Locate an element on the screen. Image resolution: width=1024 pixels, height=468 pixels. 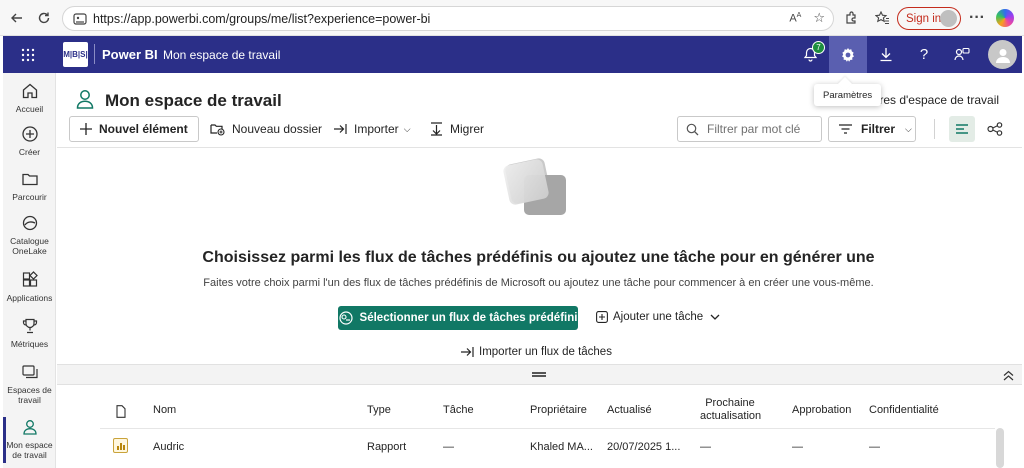
import-flow-label: Importer un flux de tâches is located at coordinates (545, 352).